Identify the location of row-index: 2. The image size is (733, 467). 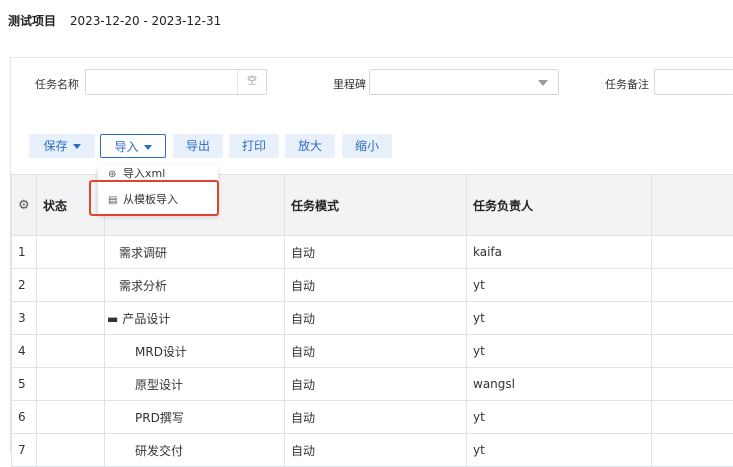
(24, 285).